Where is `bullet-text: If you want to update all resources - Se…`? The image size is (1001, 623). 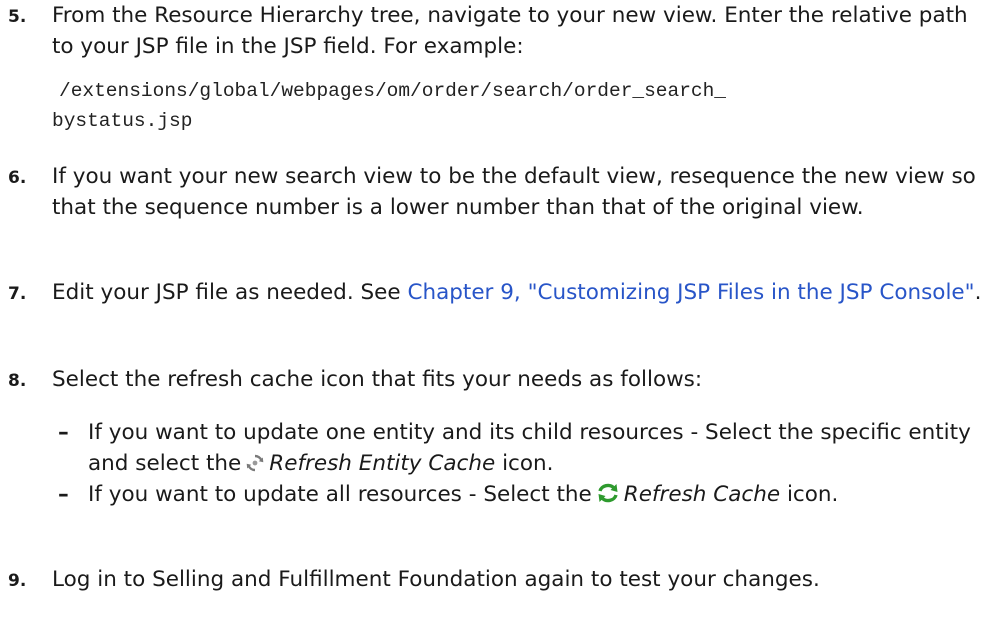 bullet-text: If you want to update all resources - Se… is located at coordinates (540, 496).